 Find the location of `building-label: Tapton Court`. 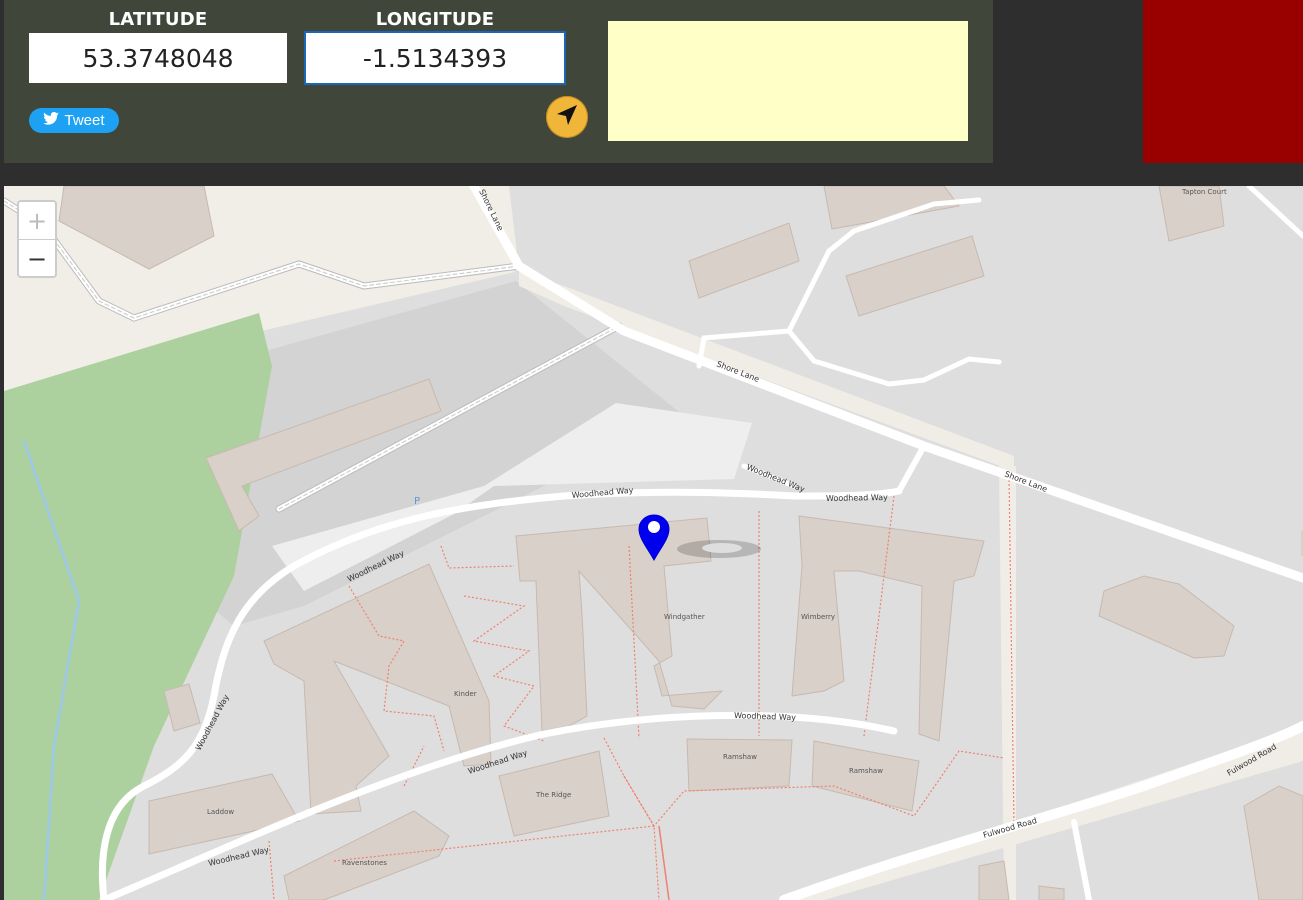

building-label: Tapton Court is located at coordinates (1204, 192).